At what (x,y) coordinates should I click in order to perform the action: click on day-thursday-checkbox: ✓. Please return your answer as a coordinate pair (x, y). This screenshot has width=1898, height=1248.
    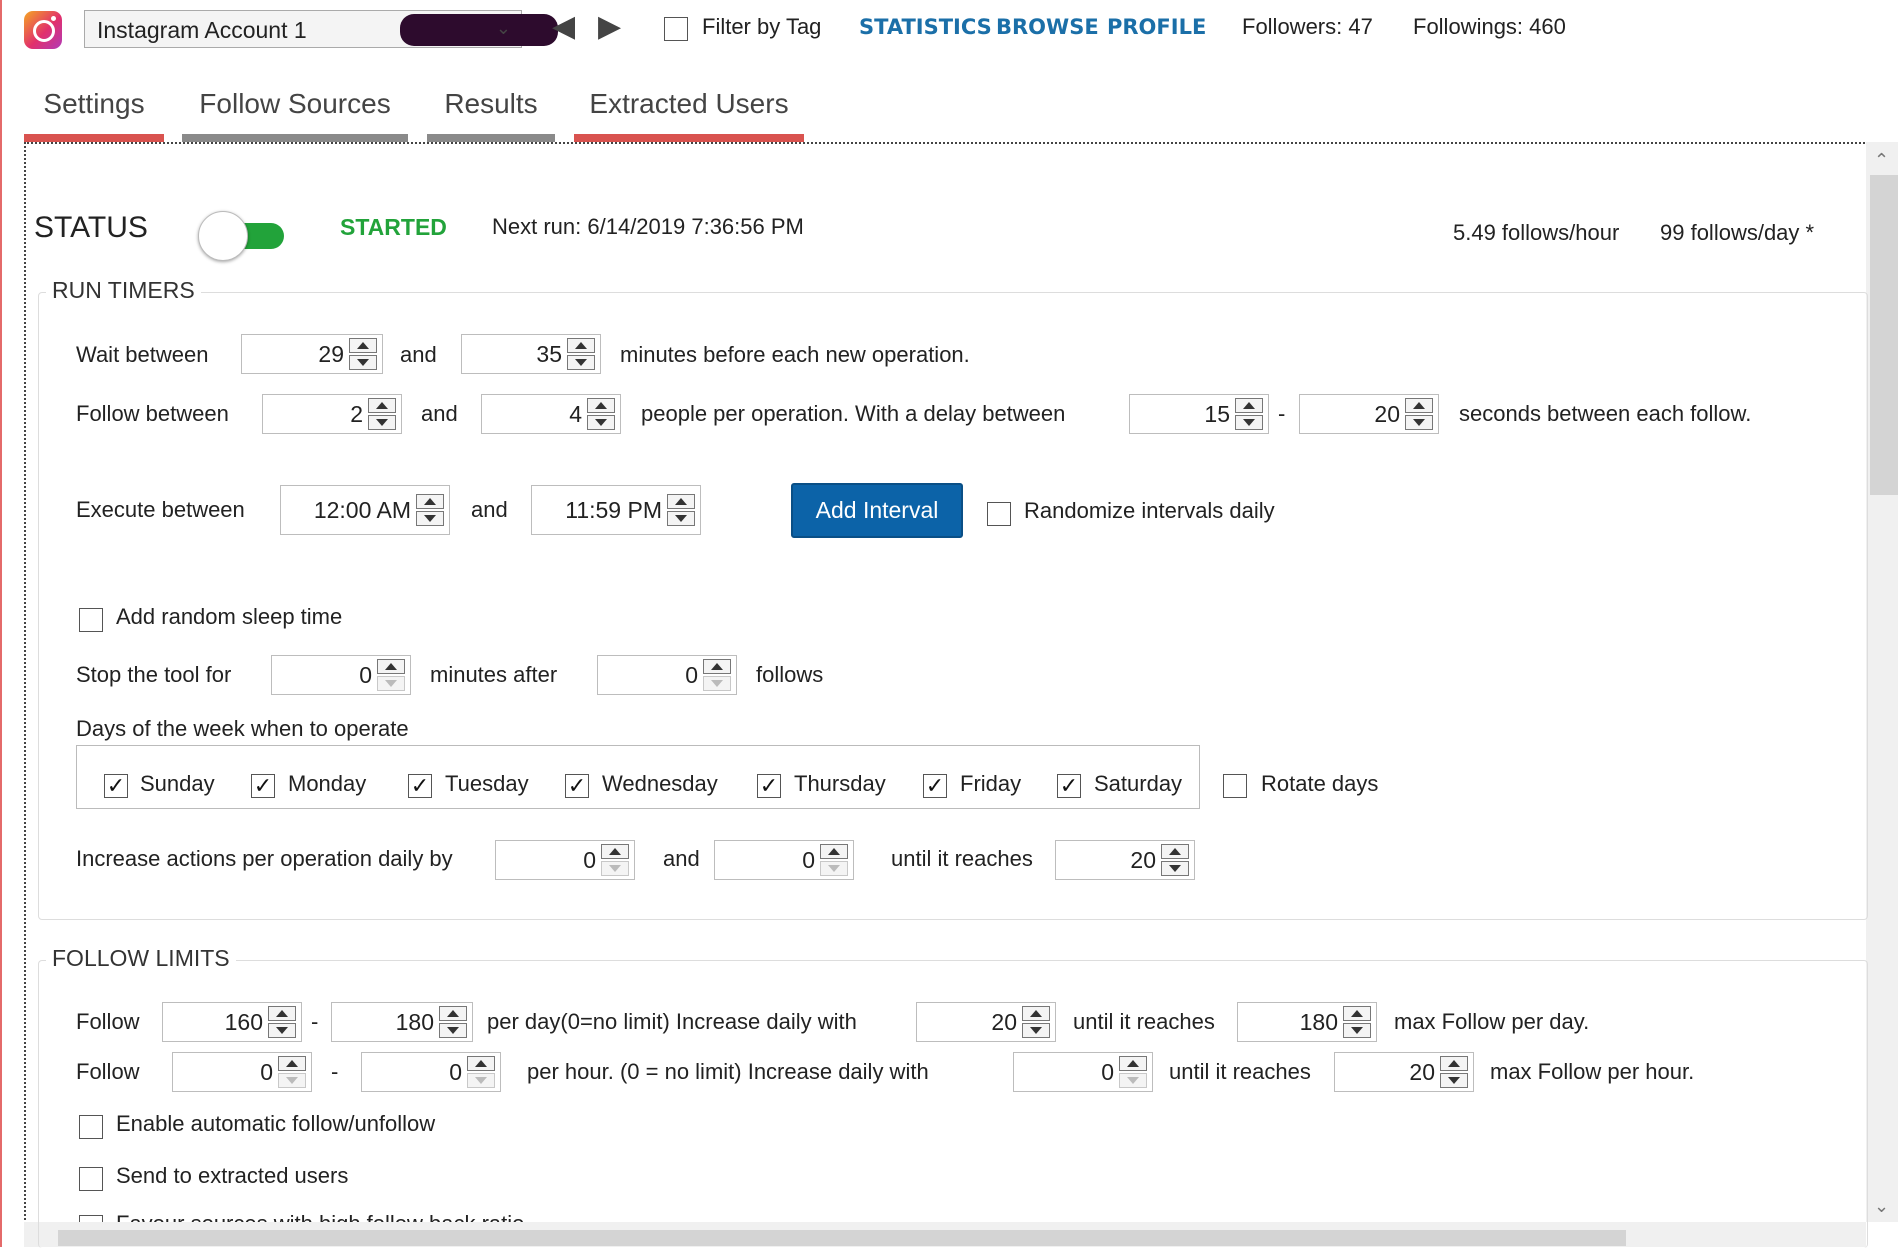
    Looking at the image, I should click on (769, 786).